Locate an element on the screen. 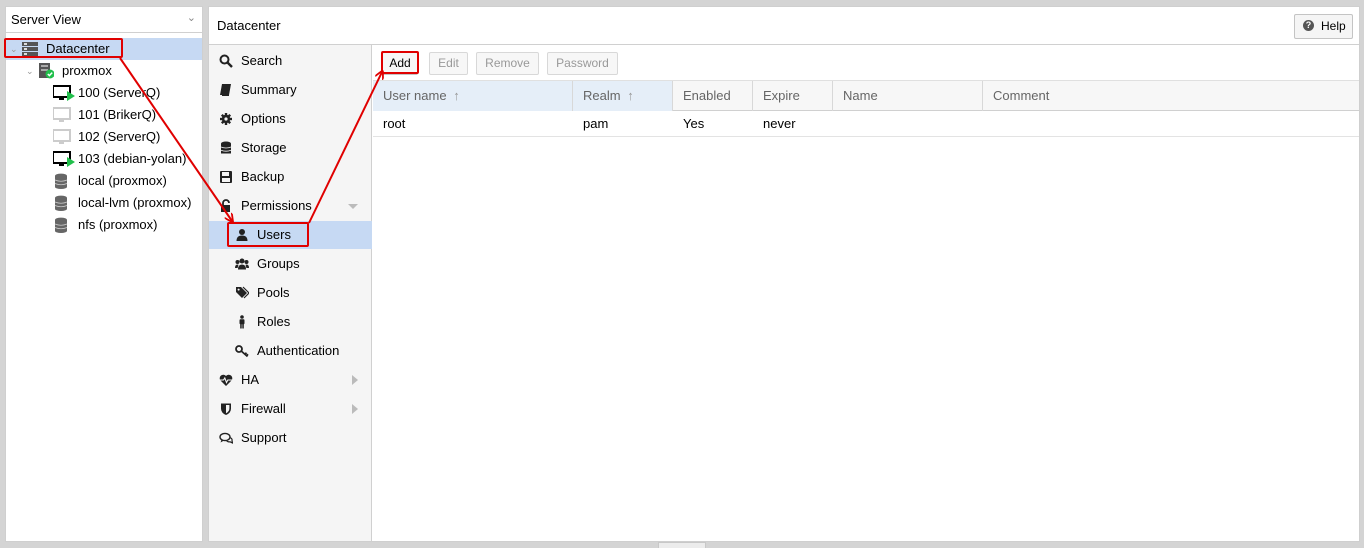  panel-splitter-handle is located at coordinates (682, 545).